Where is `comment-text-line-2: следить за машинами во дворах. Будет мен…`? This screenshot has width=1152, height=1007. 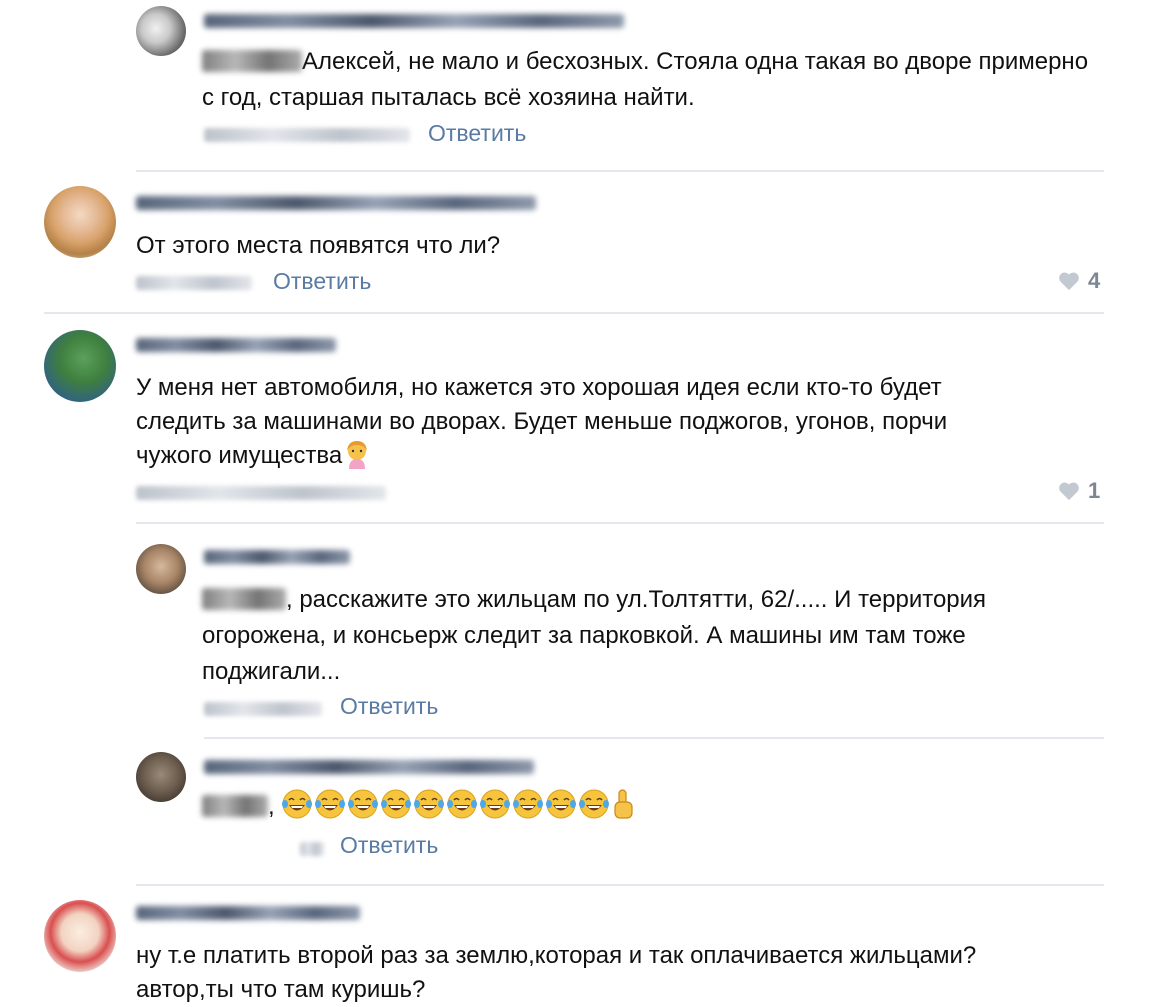 comment-text-line-2: следить за машинами во дворах. Будет мен… is located at coordinates (542, 421).